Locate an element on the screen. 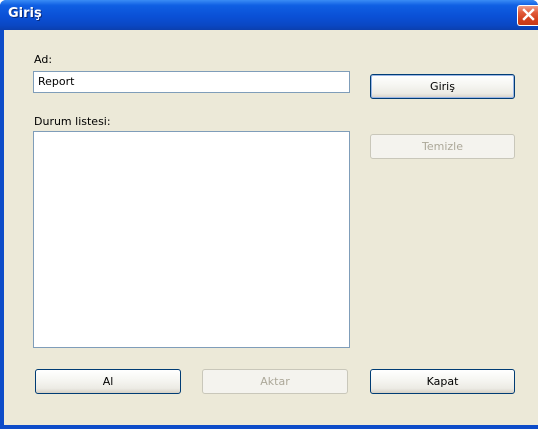 The image size is (538, 429). close-window-button is located at coordinates (527, 15).